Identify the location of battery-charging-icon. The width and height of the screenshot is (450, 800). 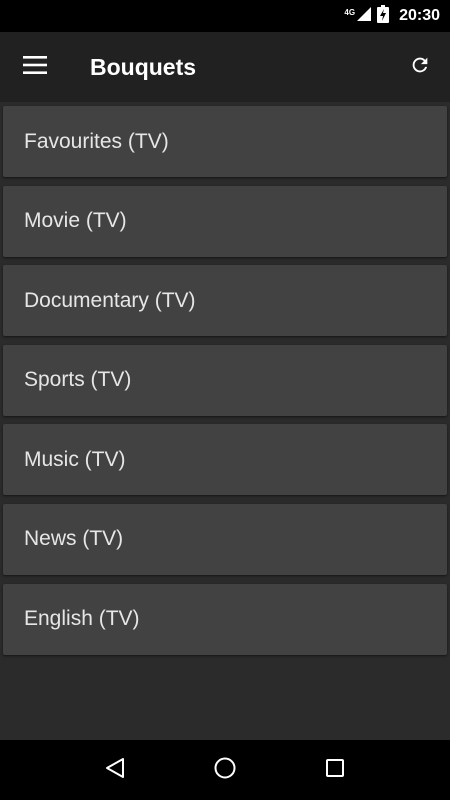
(383, 16).